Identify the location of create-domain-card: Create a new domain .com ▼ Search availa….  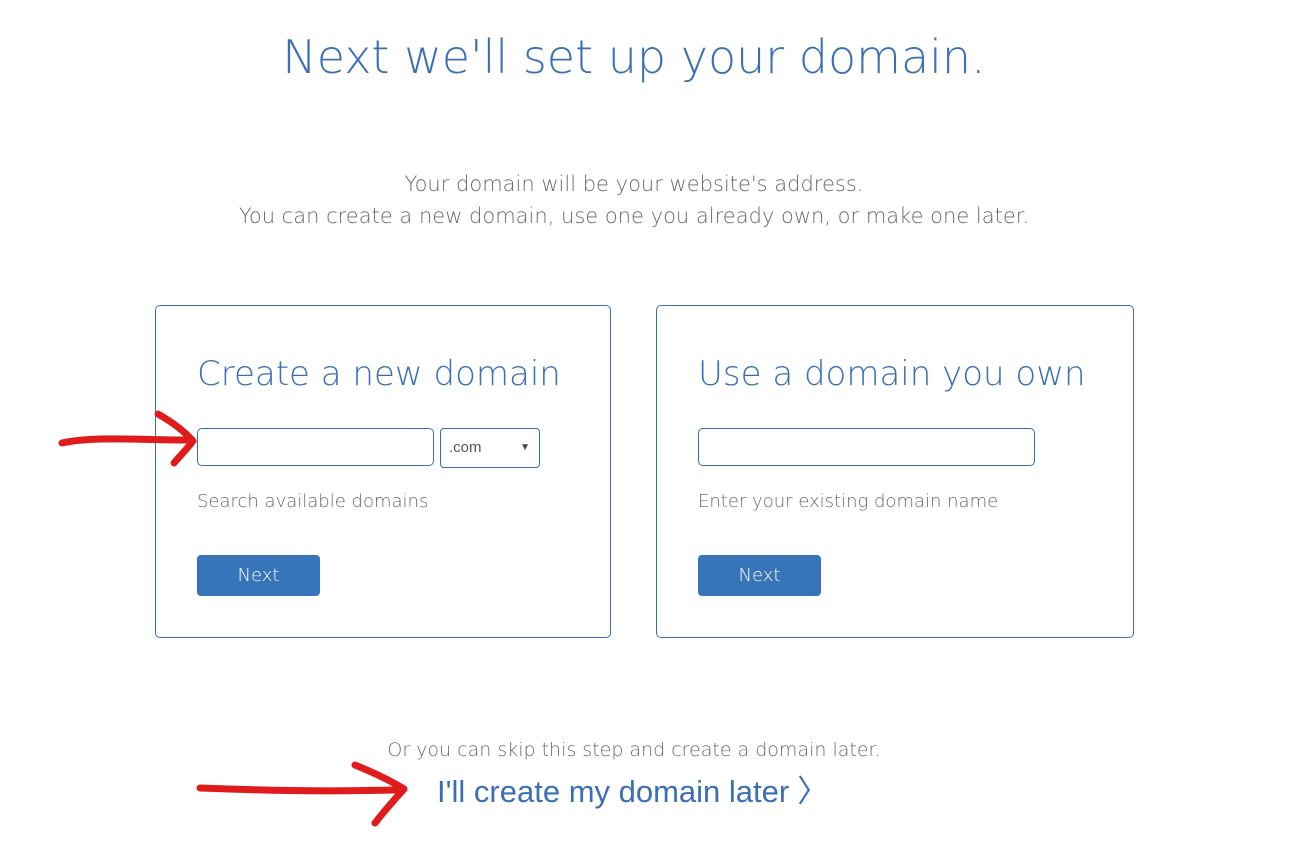
(383, 471).